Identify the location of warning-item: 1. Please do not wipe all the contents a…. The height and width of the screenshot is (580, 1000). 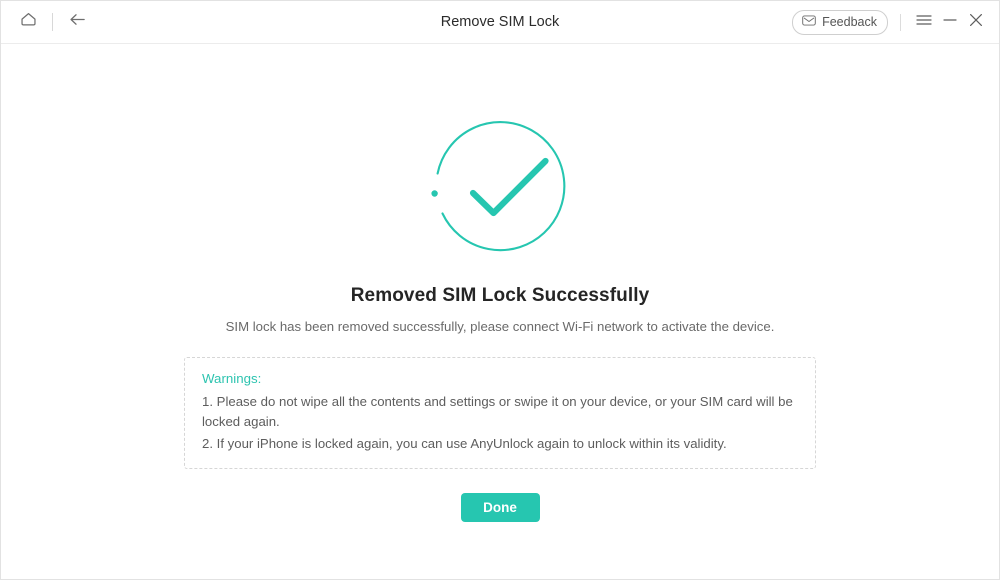
(497, 411).